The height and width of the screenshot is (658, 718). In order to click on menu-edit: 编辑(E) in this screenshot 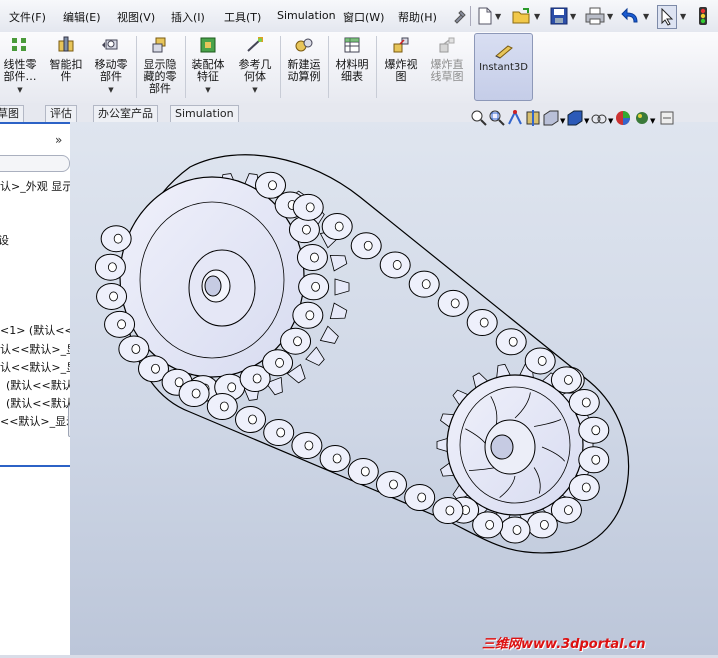, I will do `click(82, 17)`.